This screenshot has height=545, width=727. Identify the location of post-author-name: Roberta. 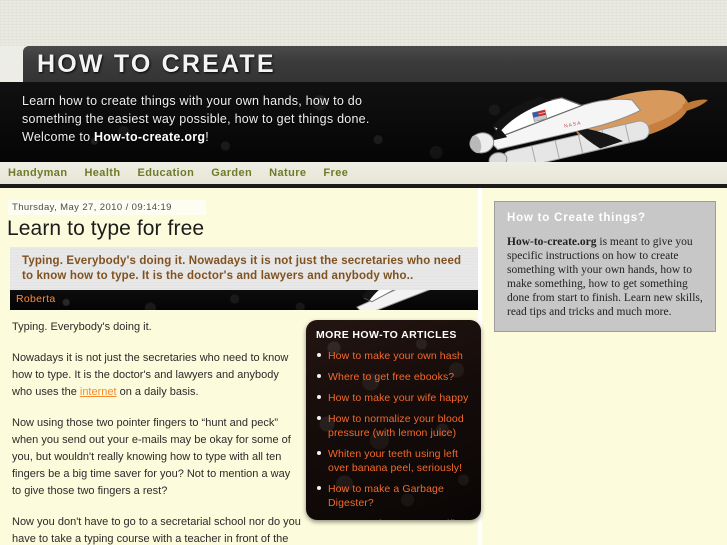
(36, 299).